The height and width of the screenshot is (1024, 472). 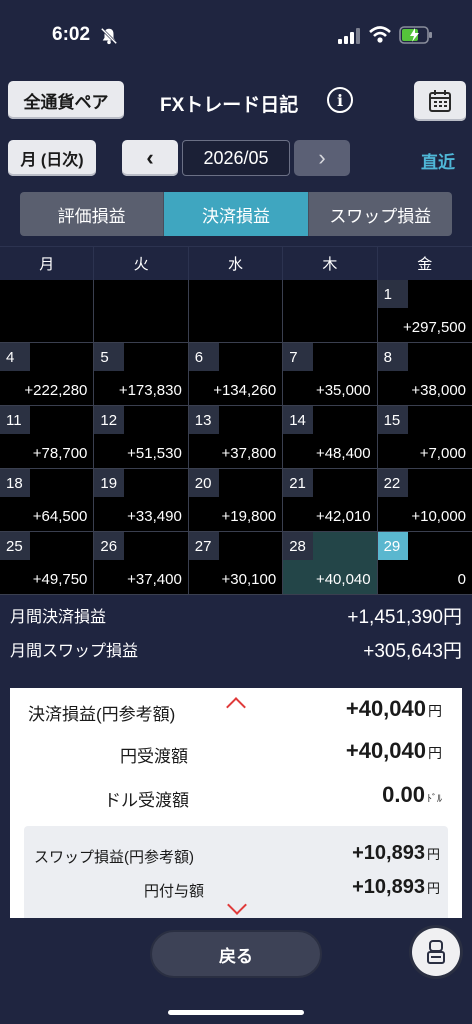 What do you see at coordinates (236, 796) in the screenshot?
I see `dollar-transfer-row: ドル受渡額 0.00 ﾄﾞﾙ` at bounding box center [236, 796].